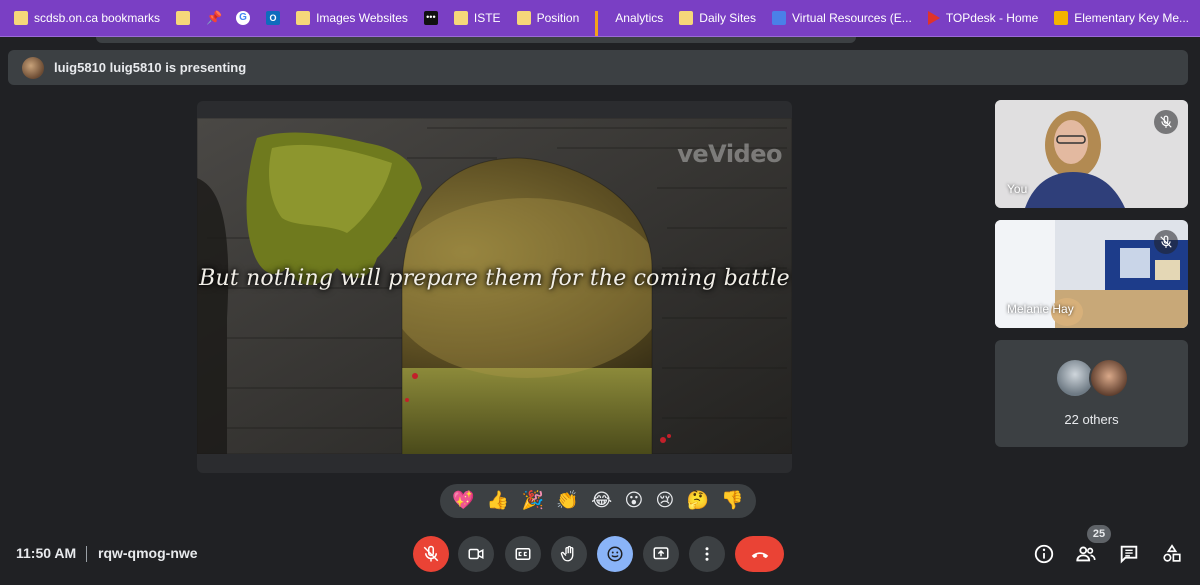  I want to click on participant-tile-self: You, so click(1091, 154).